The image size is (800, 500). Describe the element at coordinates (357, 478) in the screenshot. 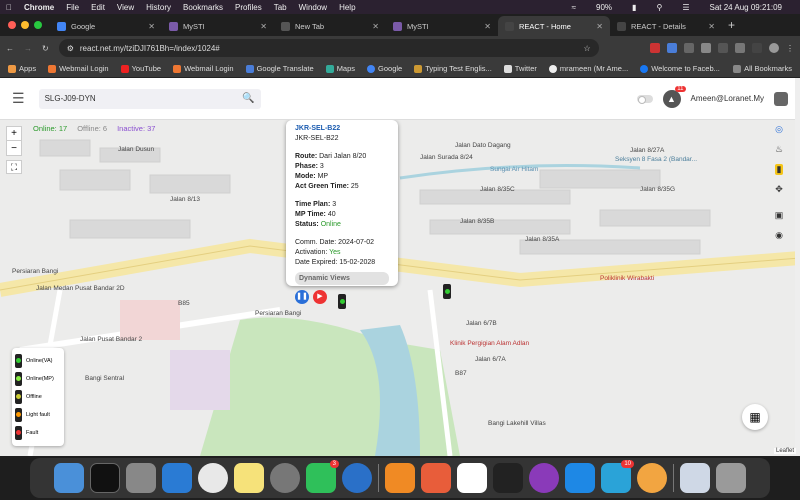

I see `pin-app-icon` at that location.